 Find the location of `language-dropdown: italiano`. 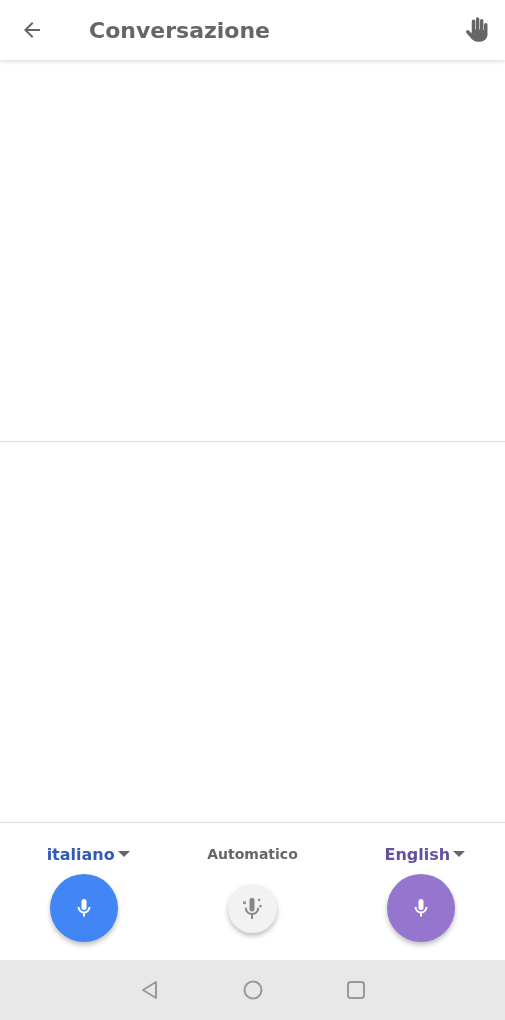

language-dropdown: italiano is located at coordinates (84, 854).